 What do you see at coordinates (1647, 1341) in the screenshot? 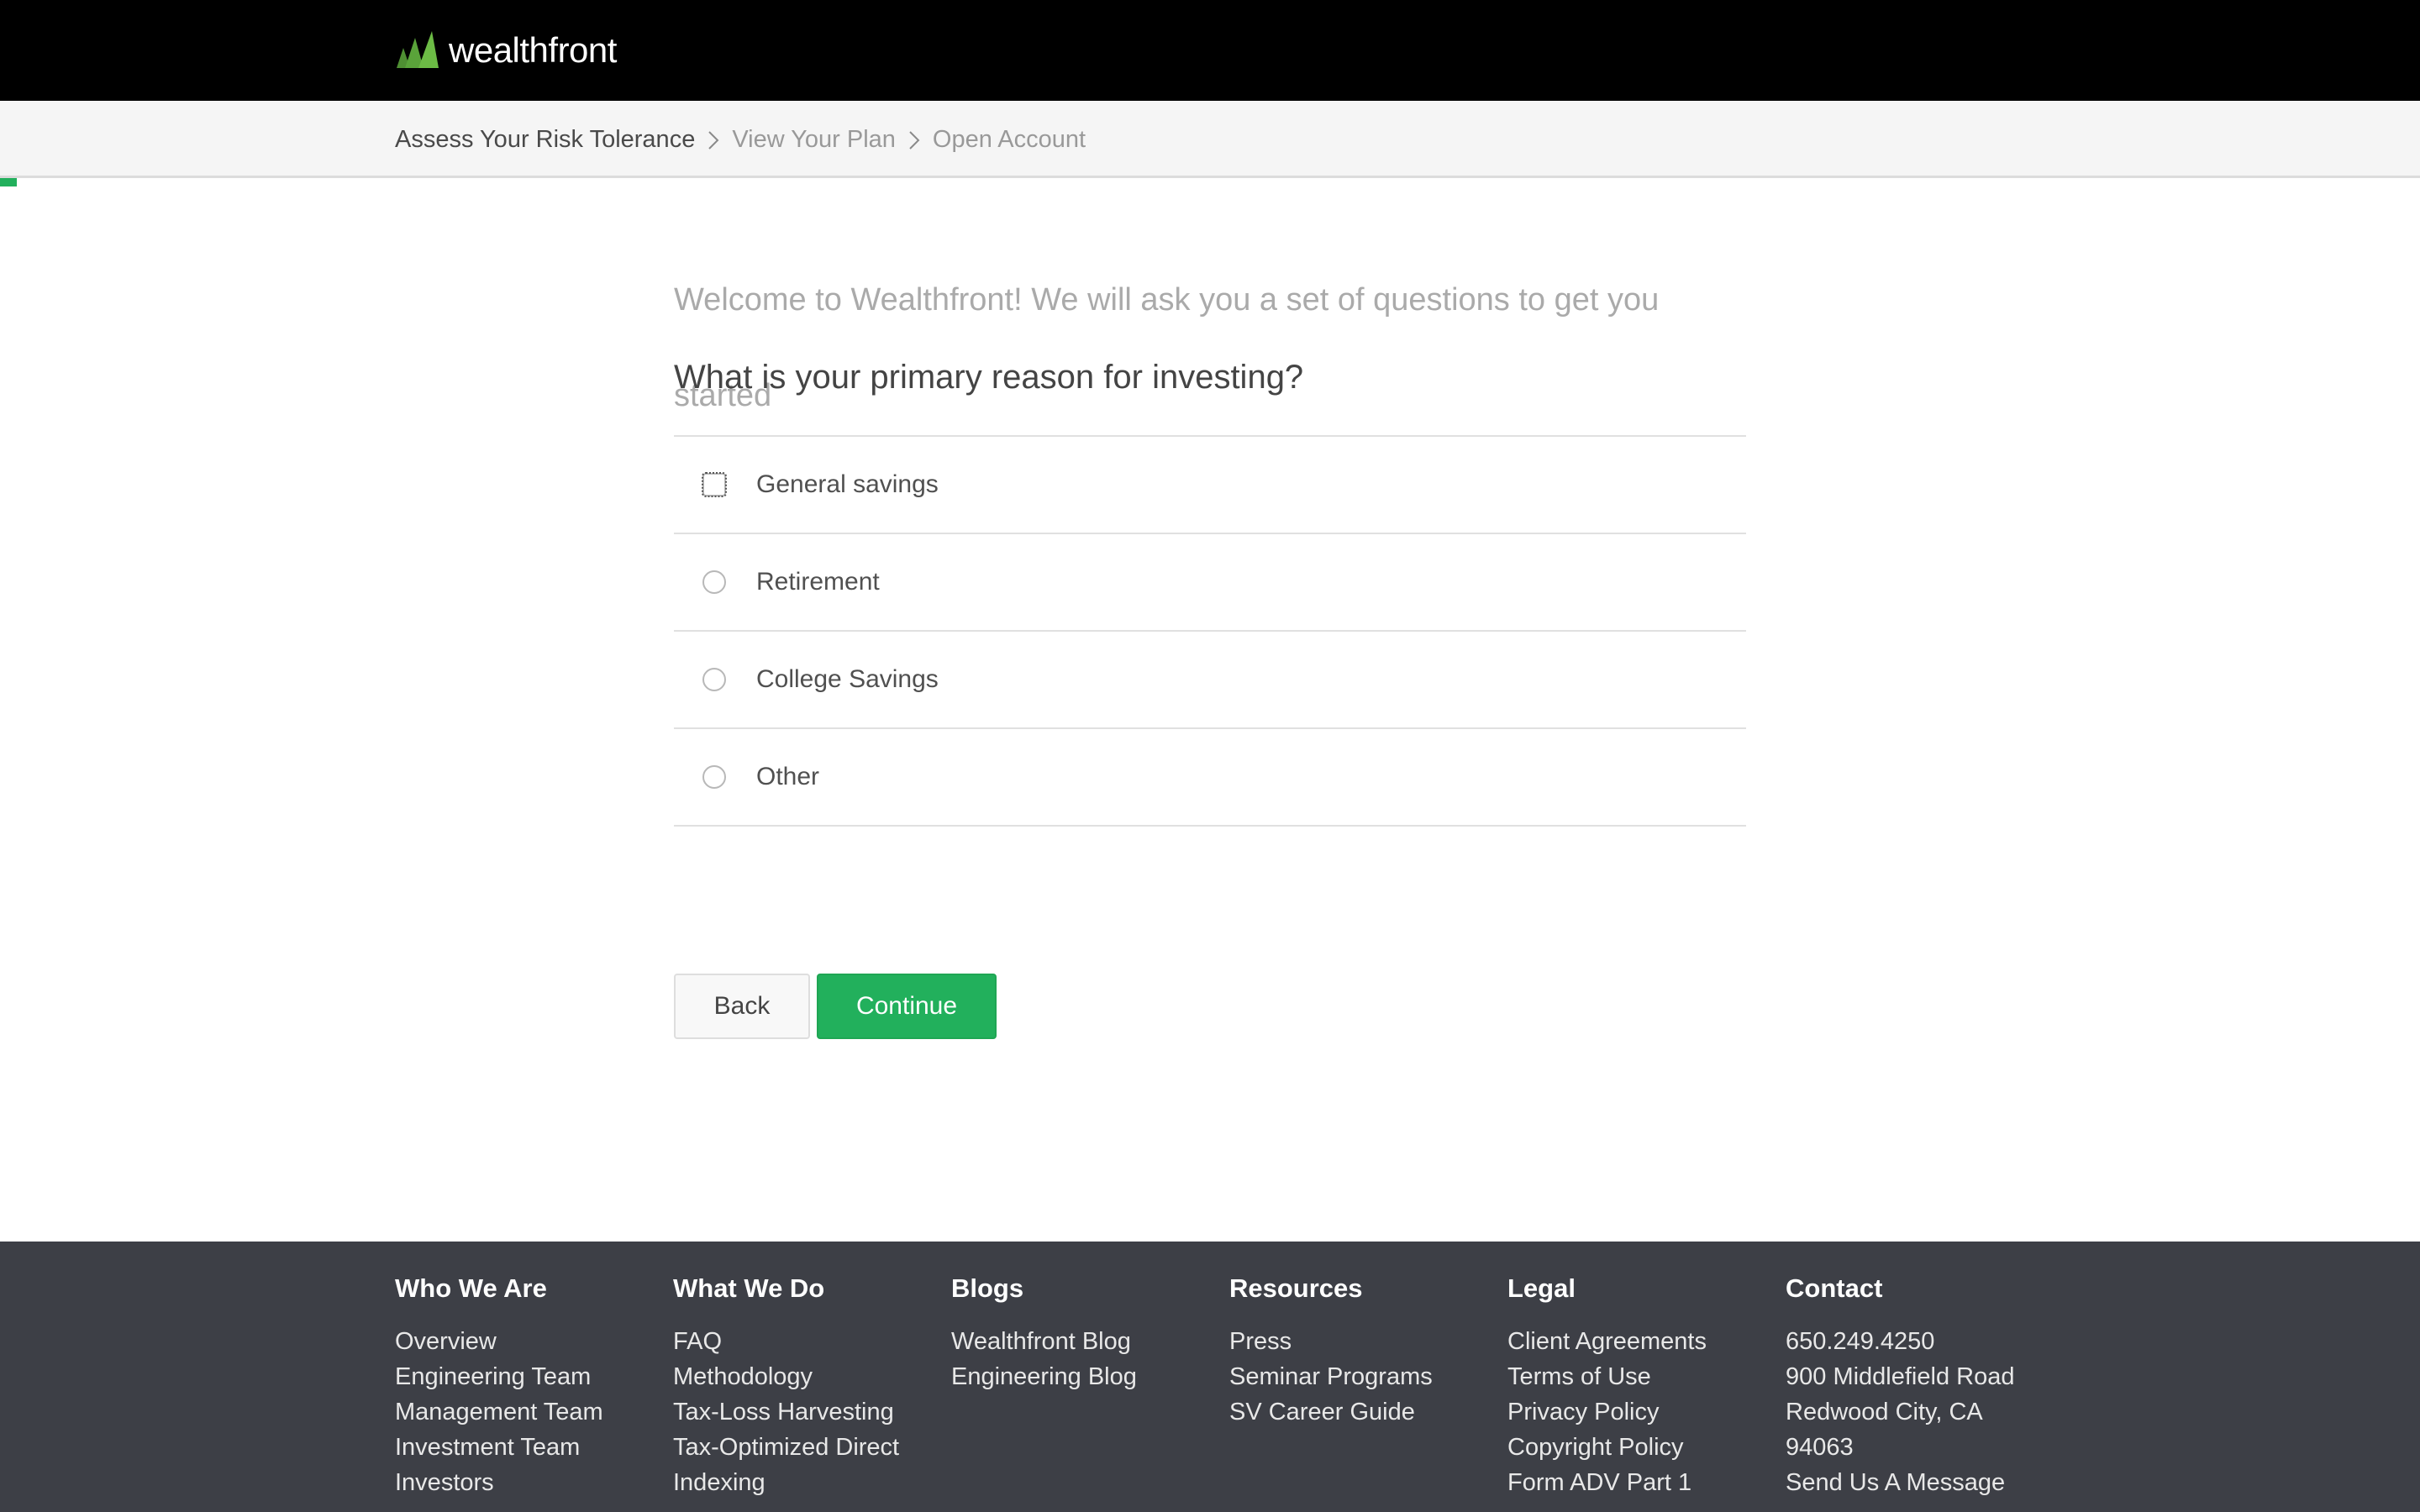
I see `footer-link-client-agreements: Client Agreements` at bounding box center [1647, 1341].